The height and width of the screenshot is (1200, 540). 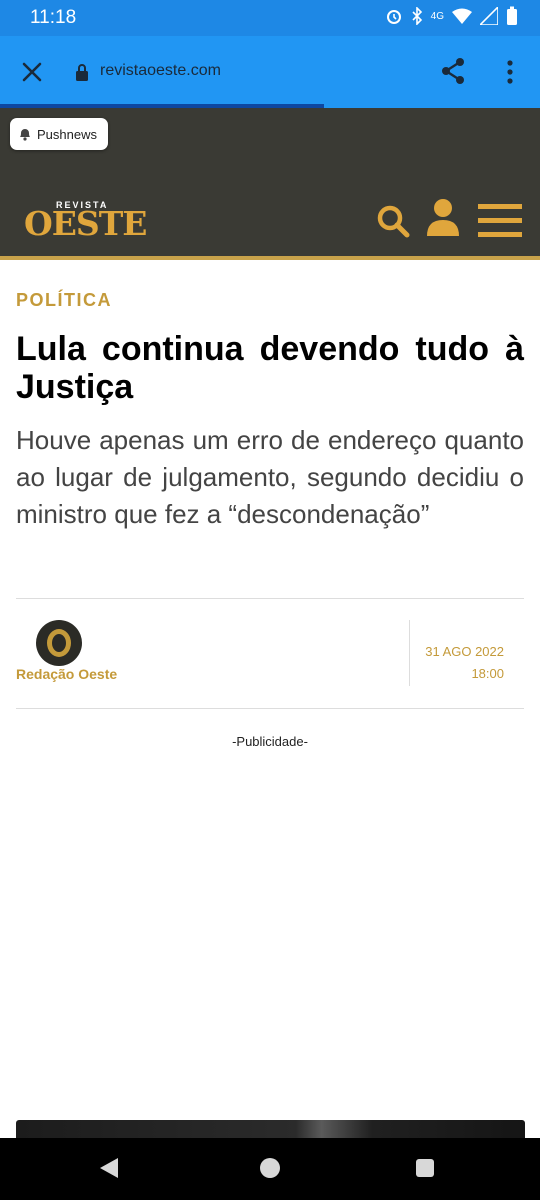 What do you see at coordinates (270, 741) in the screenshot?
I see `ad-label: -Publicidade-` at bounding box center [270, 741].